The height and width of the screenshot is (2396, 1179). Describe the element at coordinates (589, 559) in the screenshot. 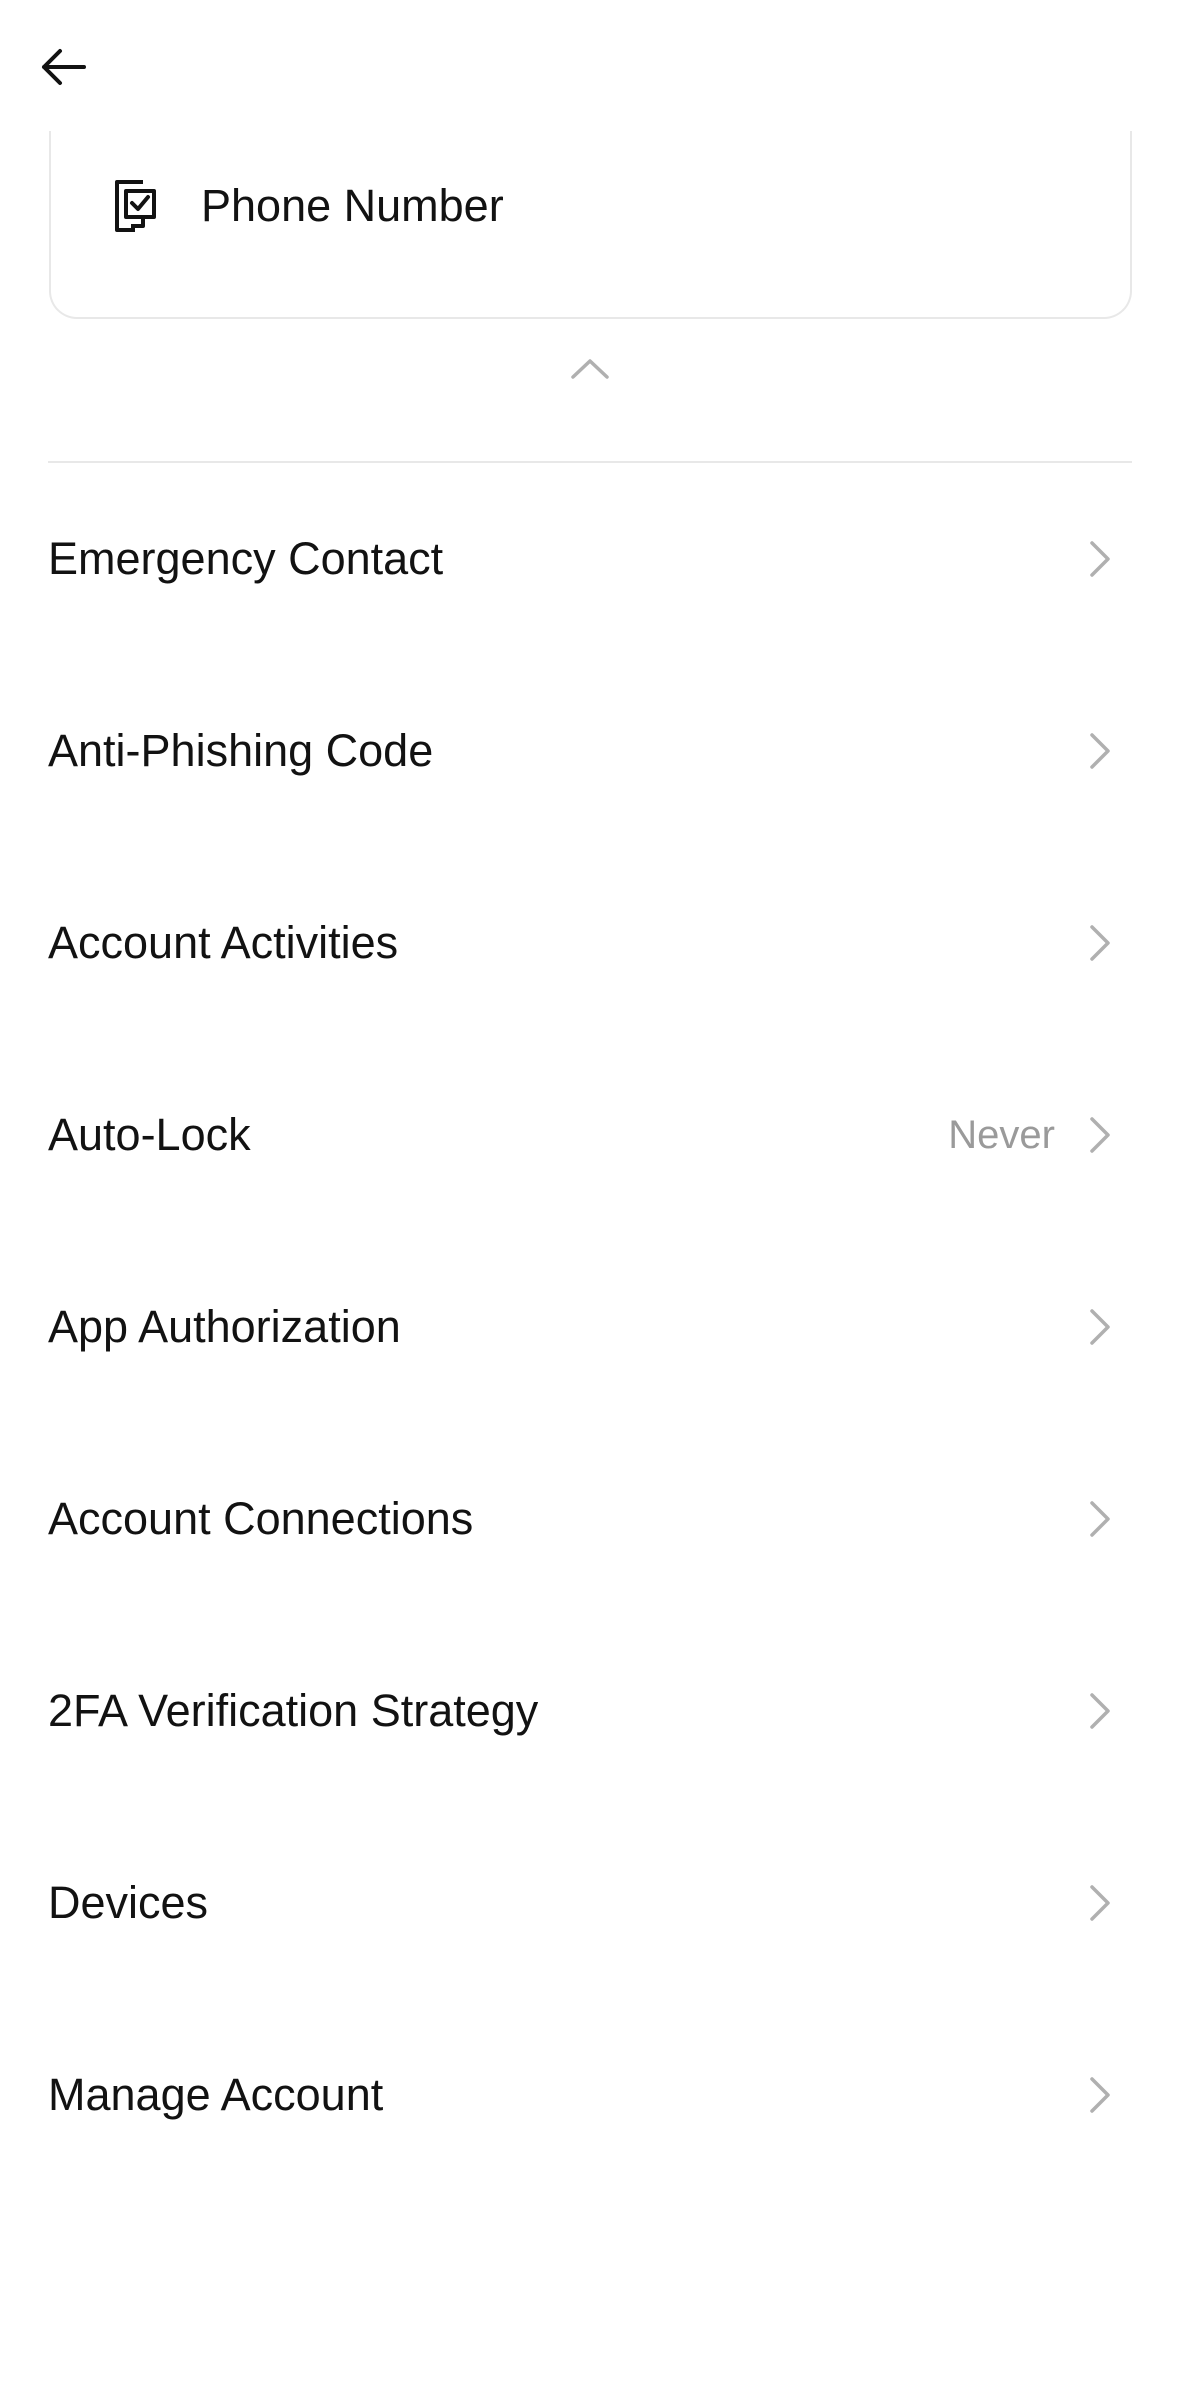

I see `menu-item-emergency-contact: Emergency Contact` at that location.